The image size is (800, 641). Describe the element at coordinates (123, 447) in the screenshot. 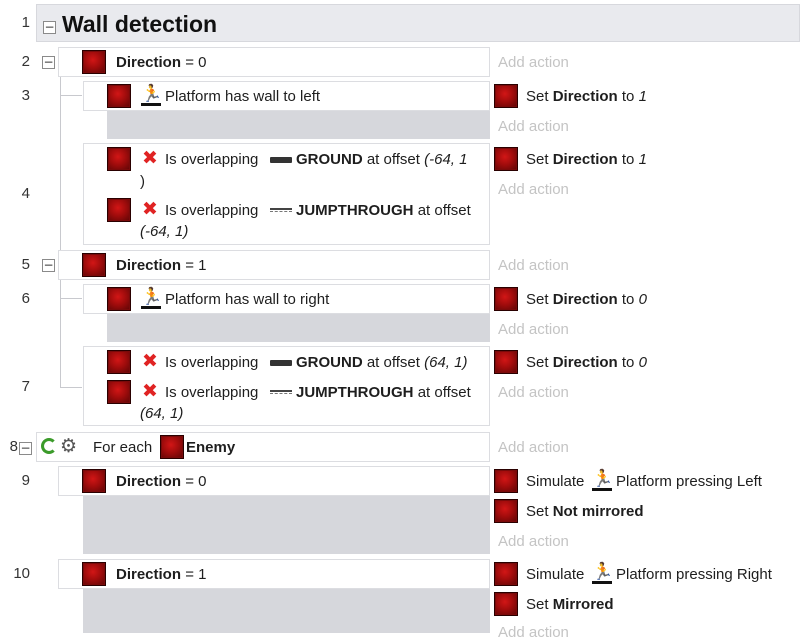

I see `condition-text: For each` at that location.